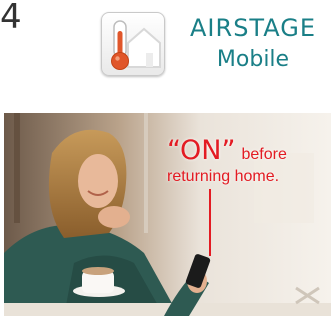 The width and height of the screenshot is (331, 316). What do you see at coordinates (253, 28) in the screenshot?
I see `brand-name: AIRSTAGE` at bounding box center [253, 28].